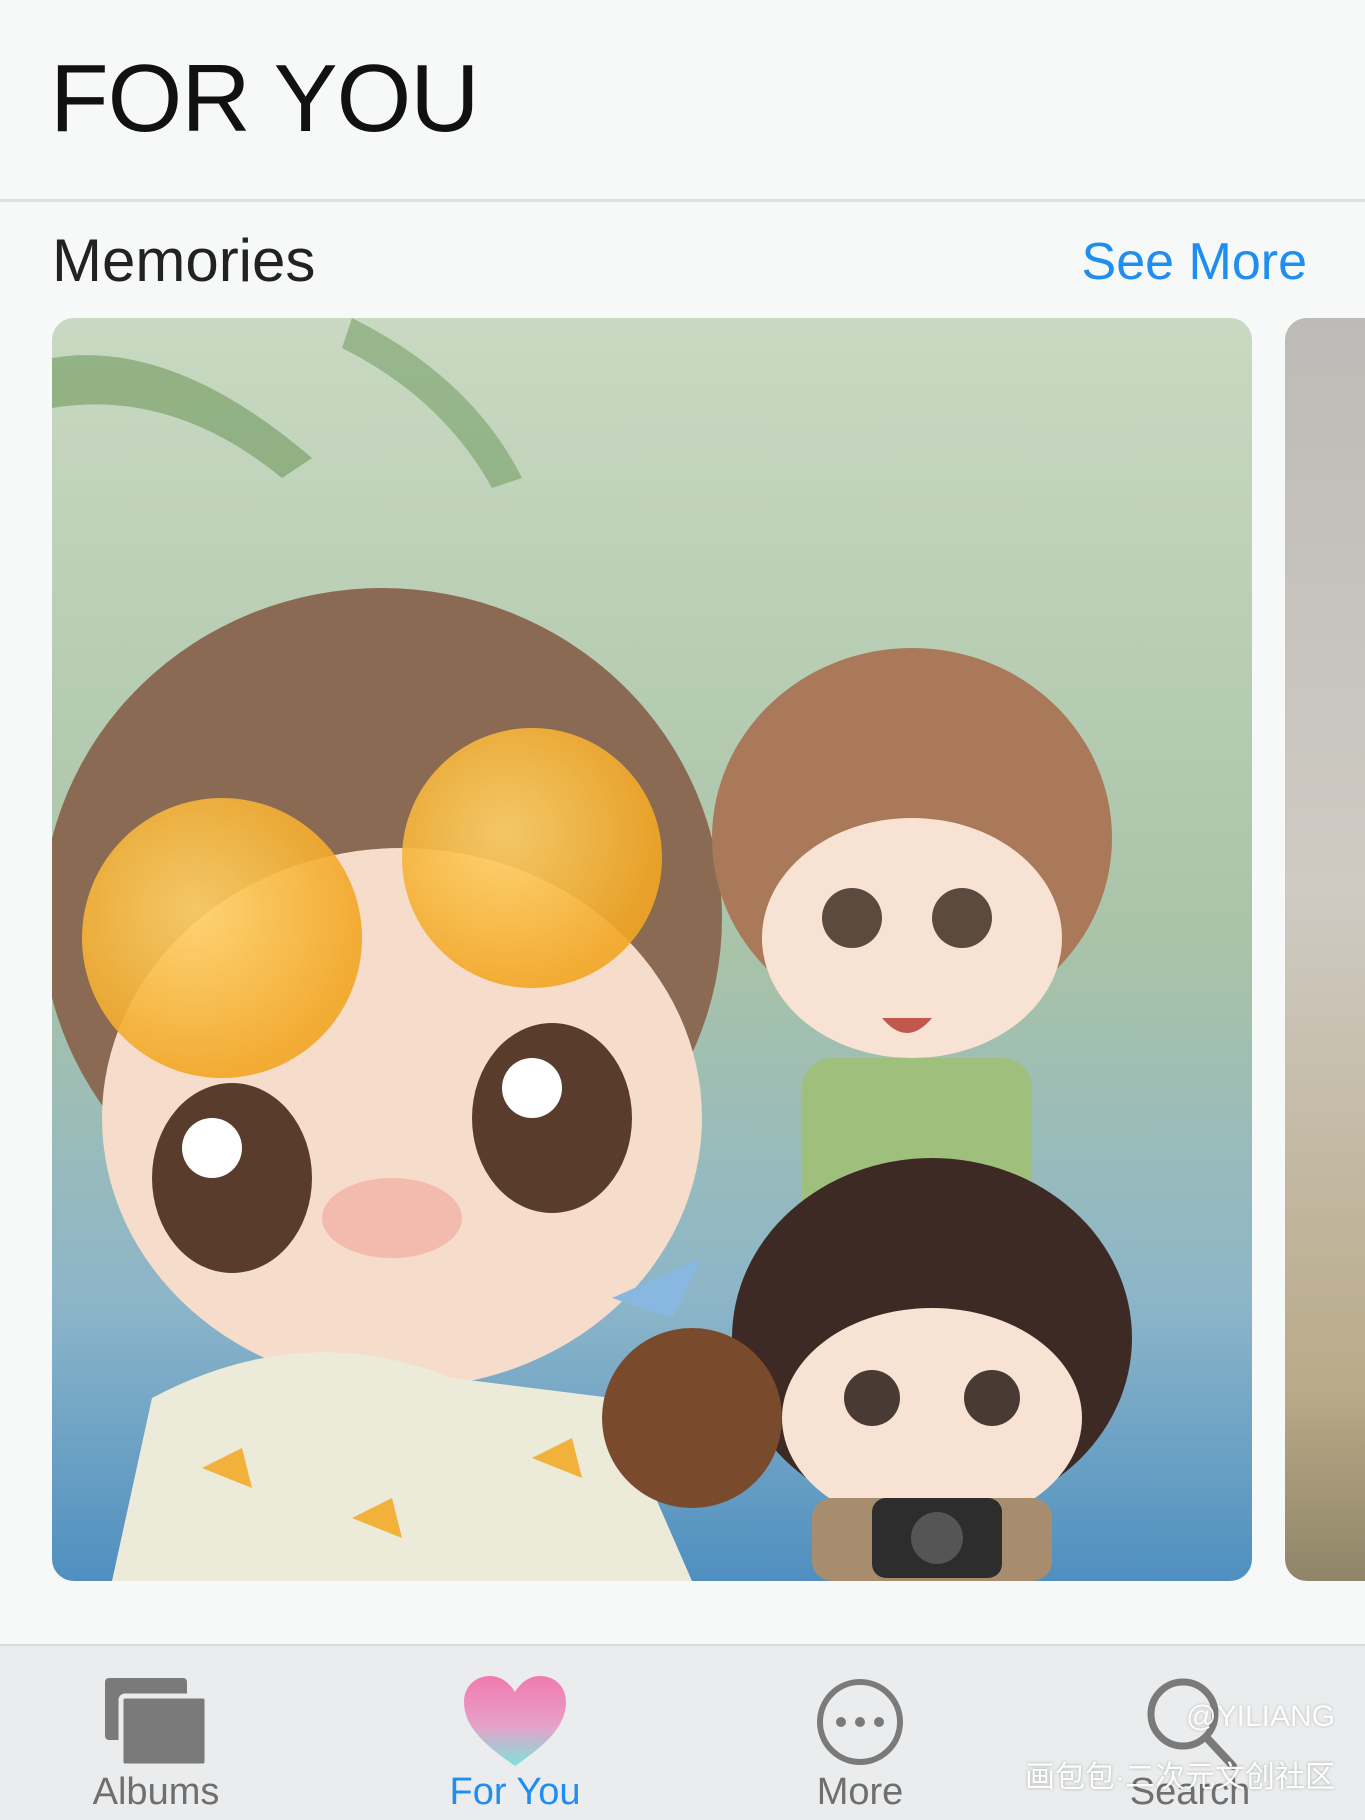 The height and width of the screenshot is (1820, 1365). I want to click on memories-section-title: Memories, so click(184, 260).